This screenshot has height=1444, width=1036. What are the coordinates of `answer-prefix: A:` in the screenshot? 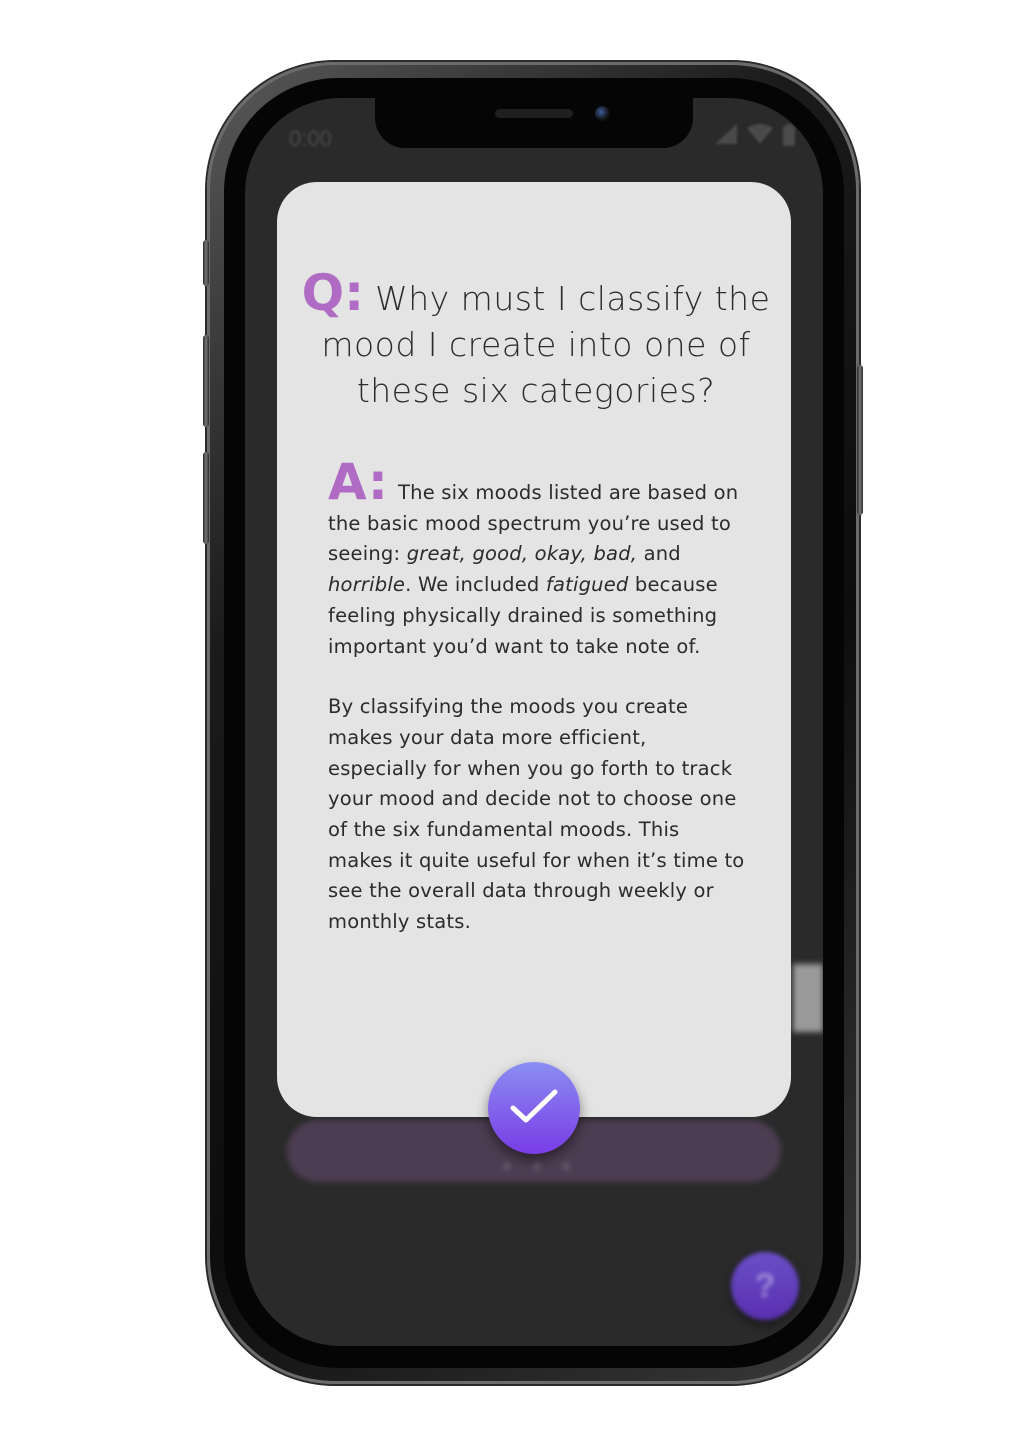 It's located at (358, 482).